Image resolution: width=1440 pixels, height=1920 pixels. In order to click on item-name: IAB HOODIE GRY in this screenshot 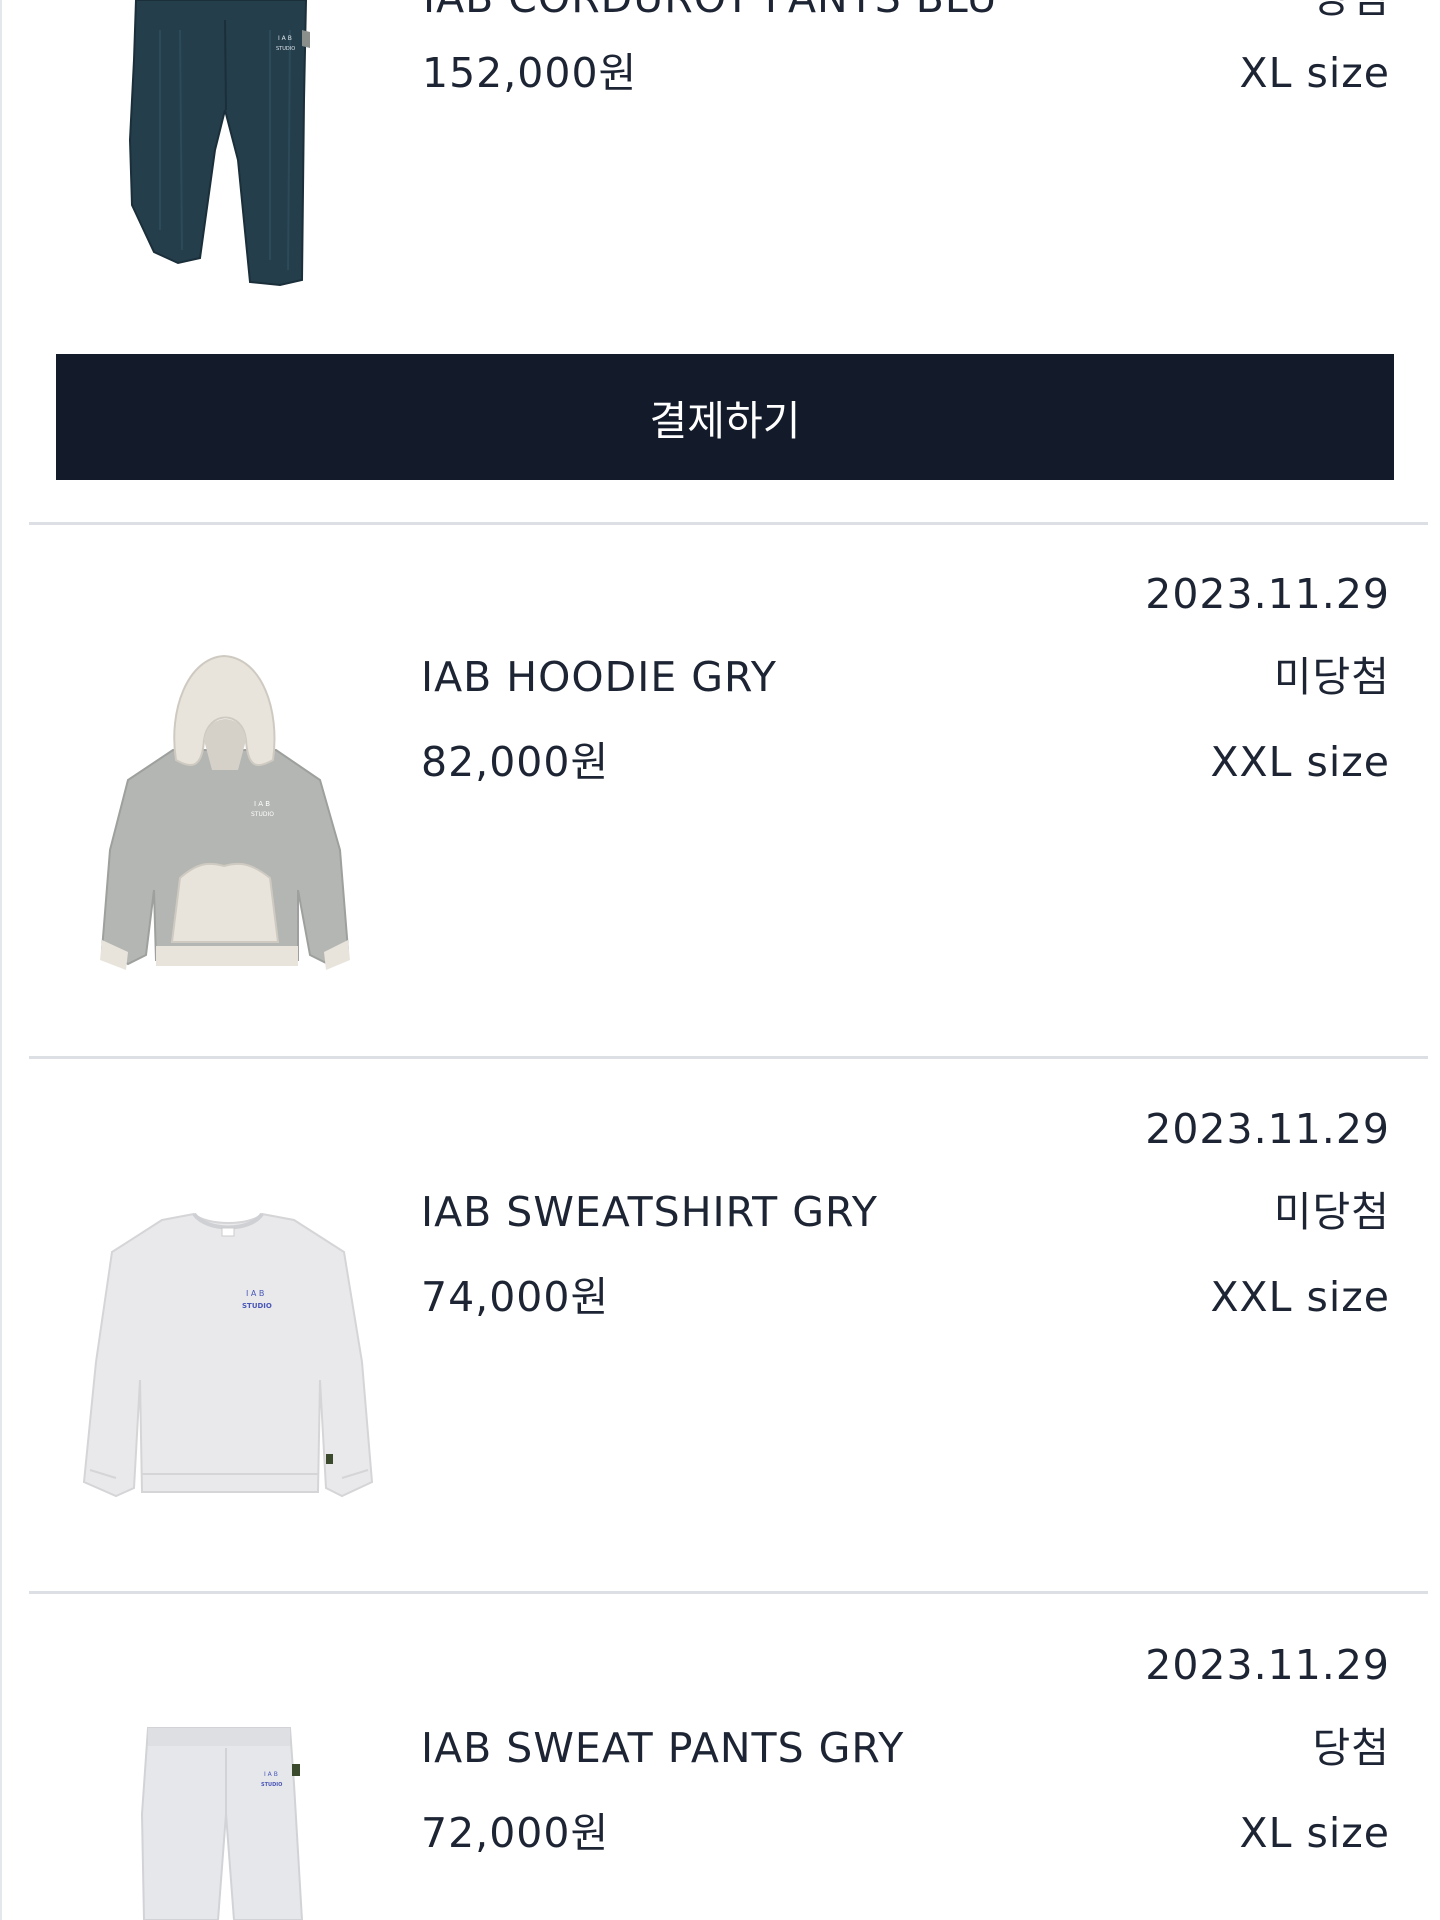, I will do `click(599, 677)`.